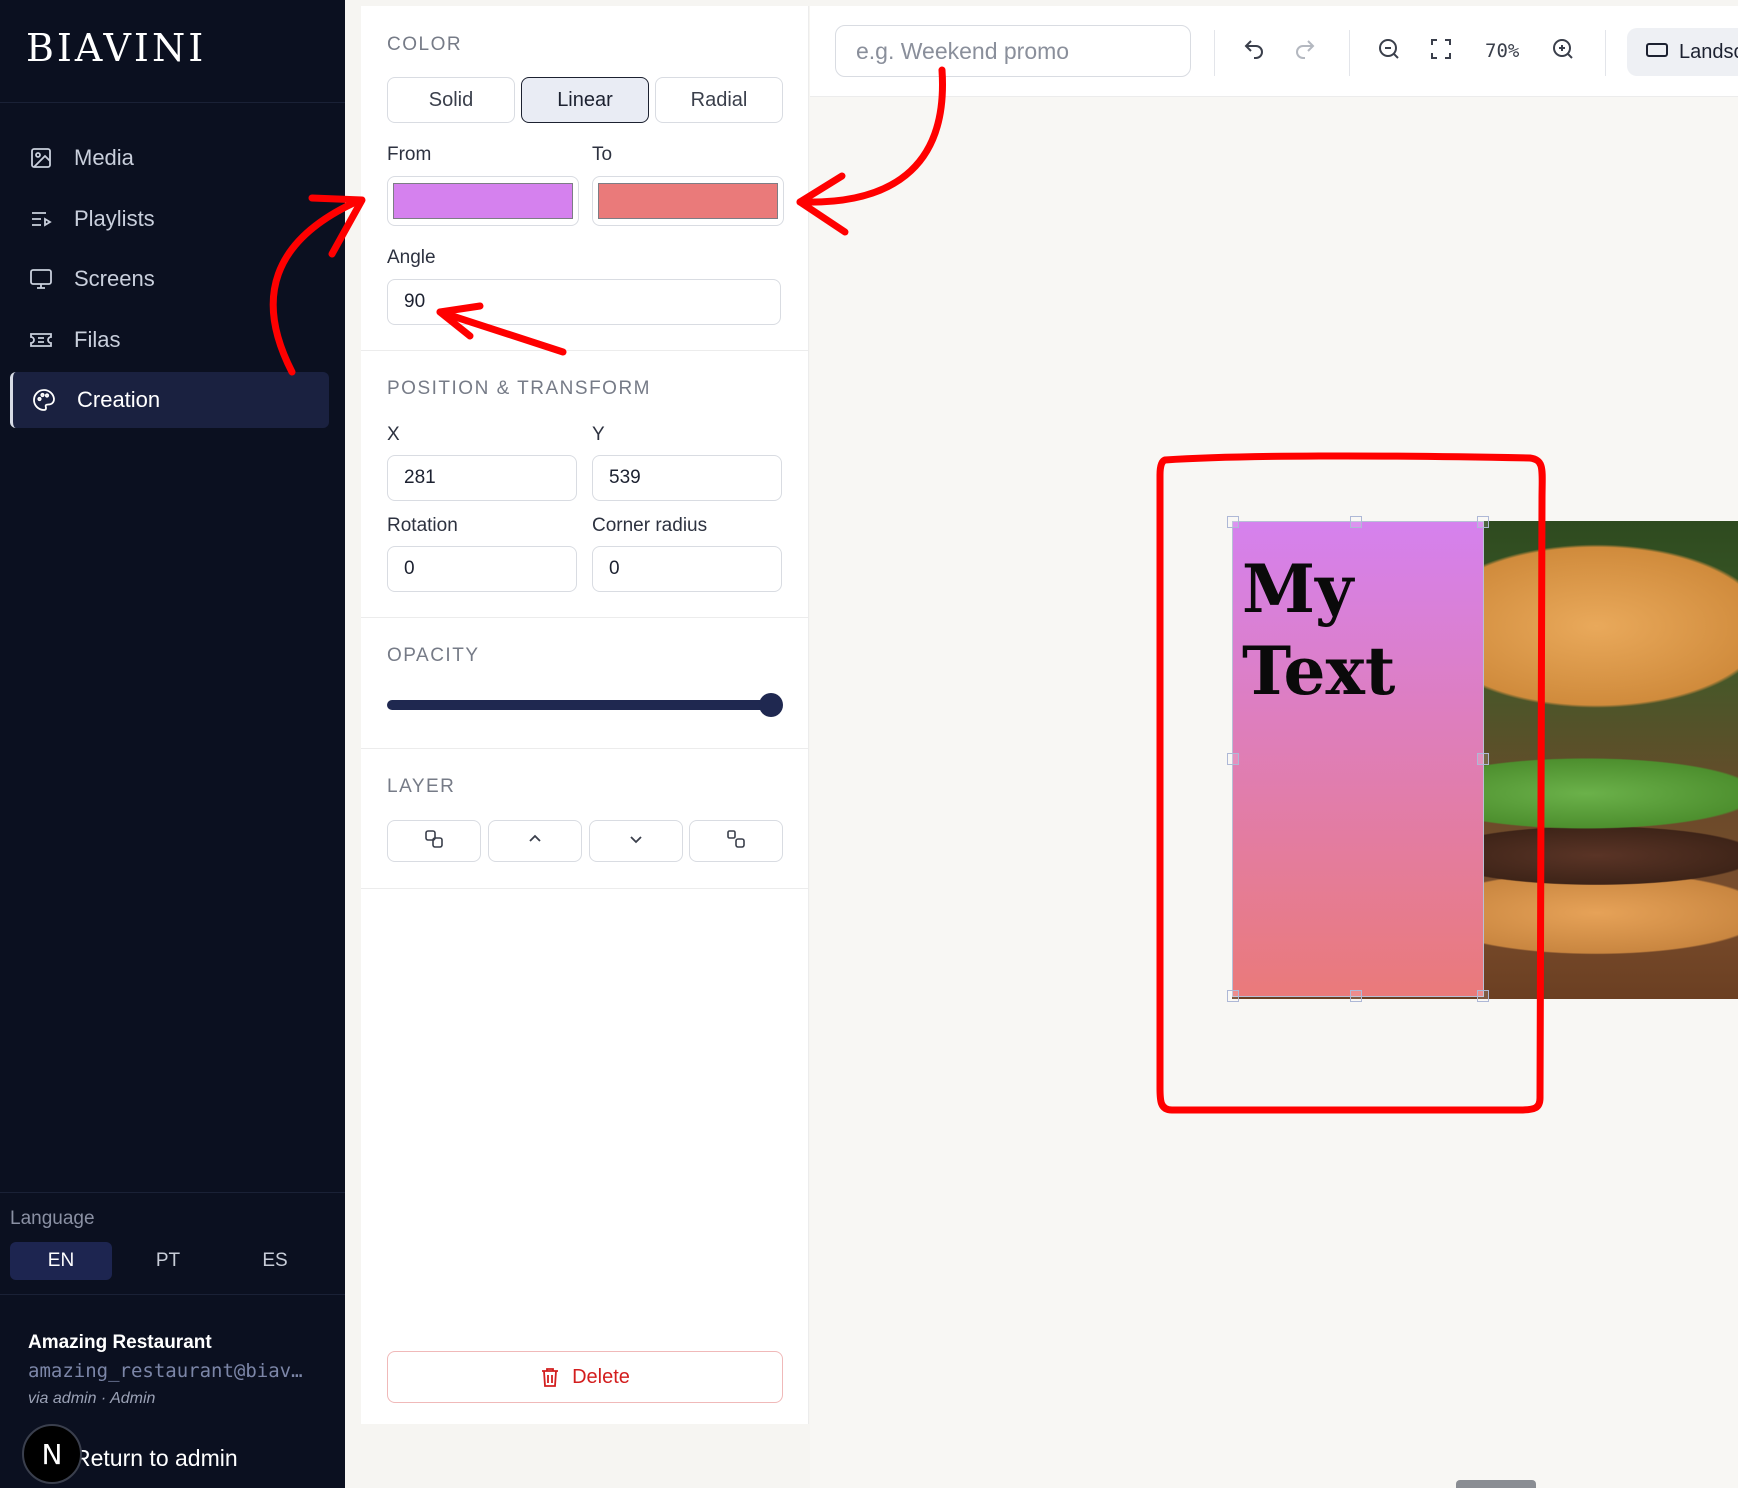 This screenshot has height=1488, width=1738. Describe the element at coordinates (687, 569) in the screenshot. I see `corner-radius-input: 0` at that location.